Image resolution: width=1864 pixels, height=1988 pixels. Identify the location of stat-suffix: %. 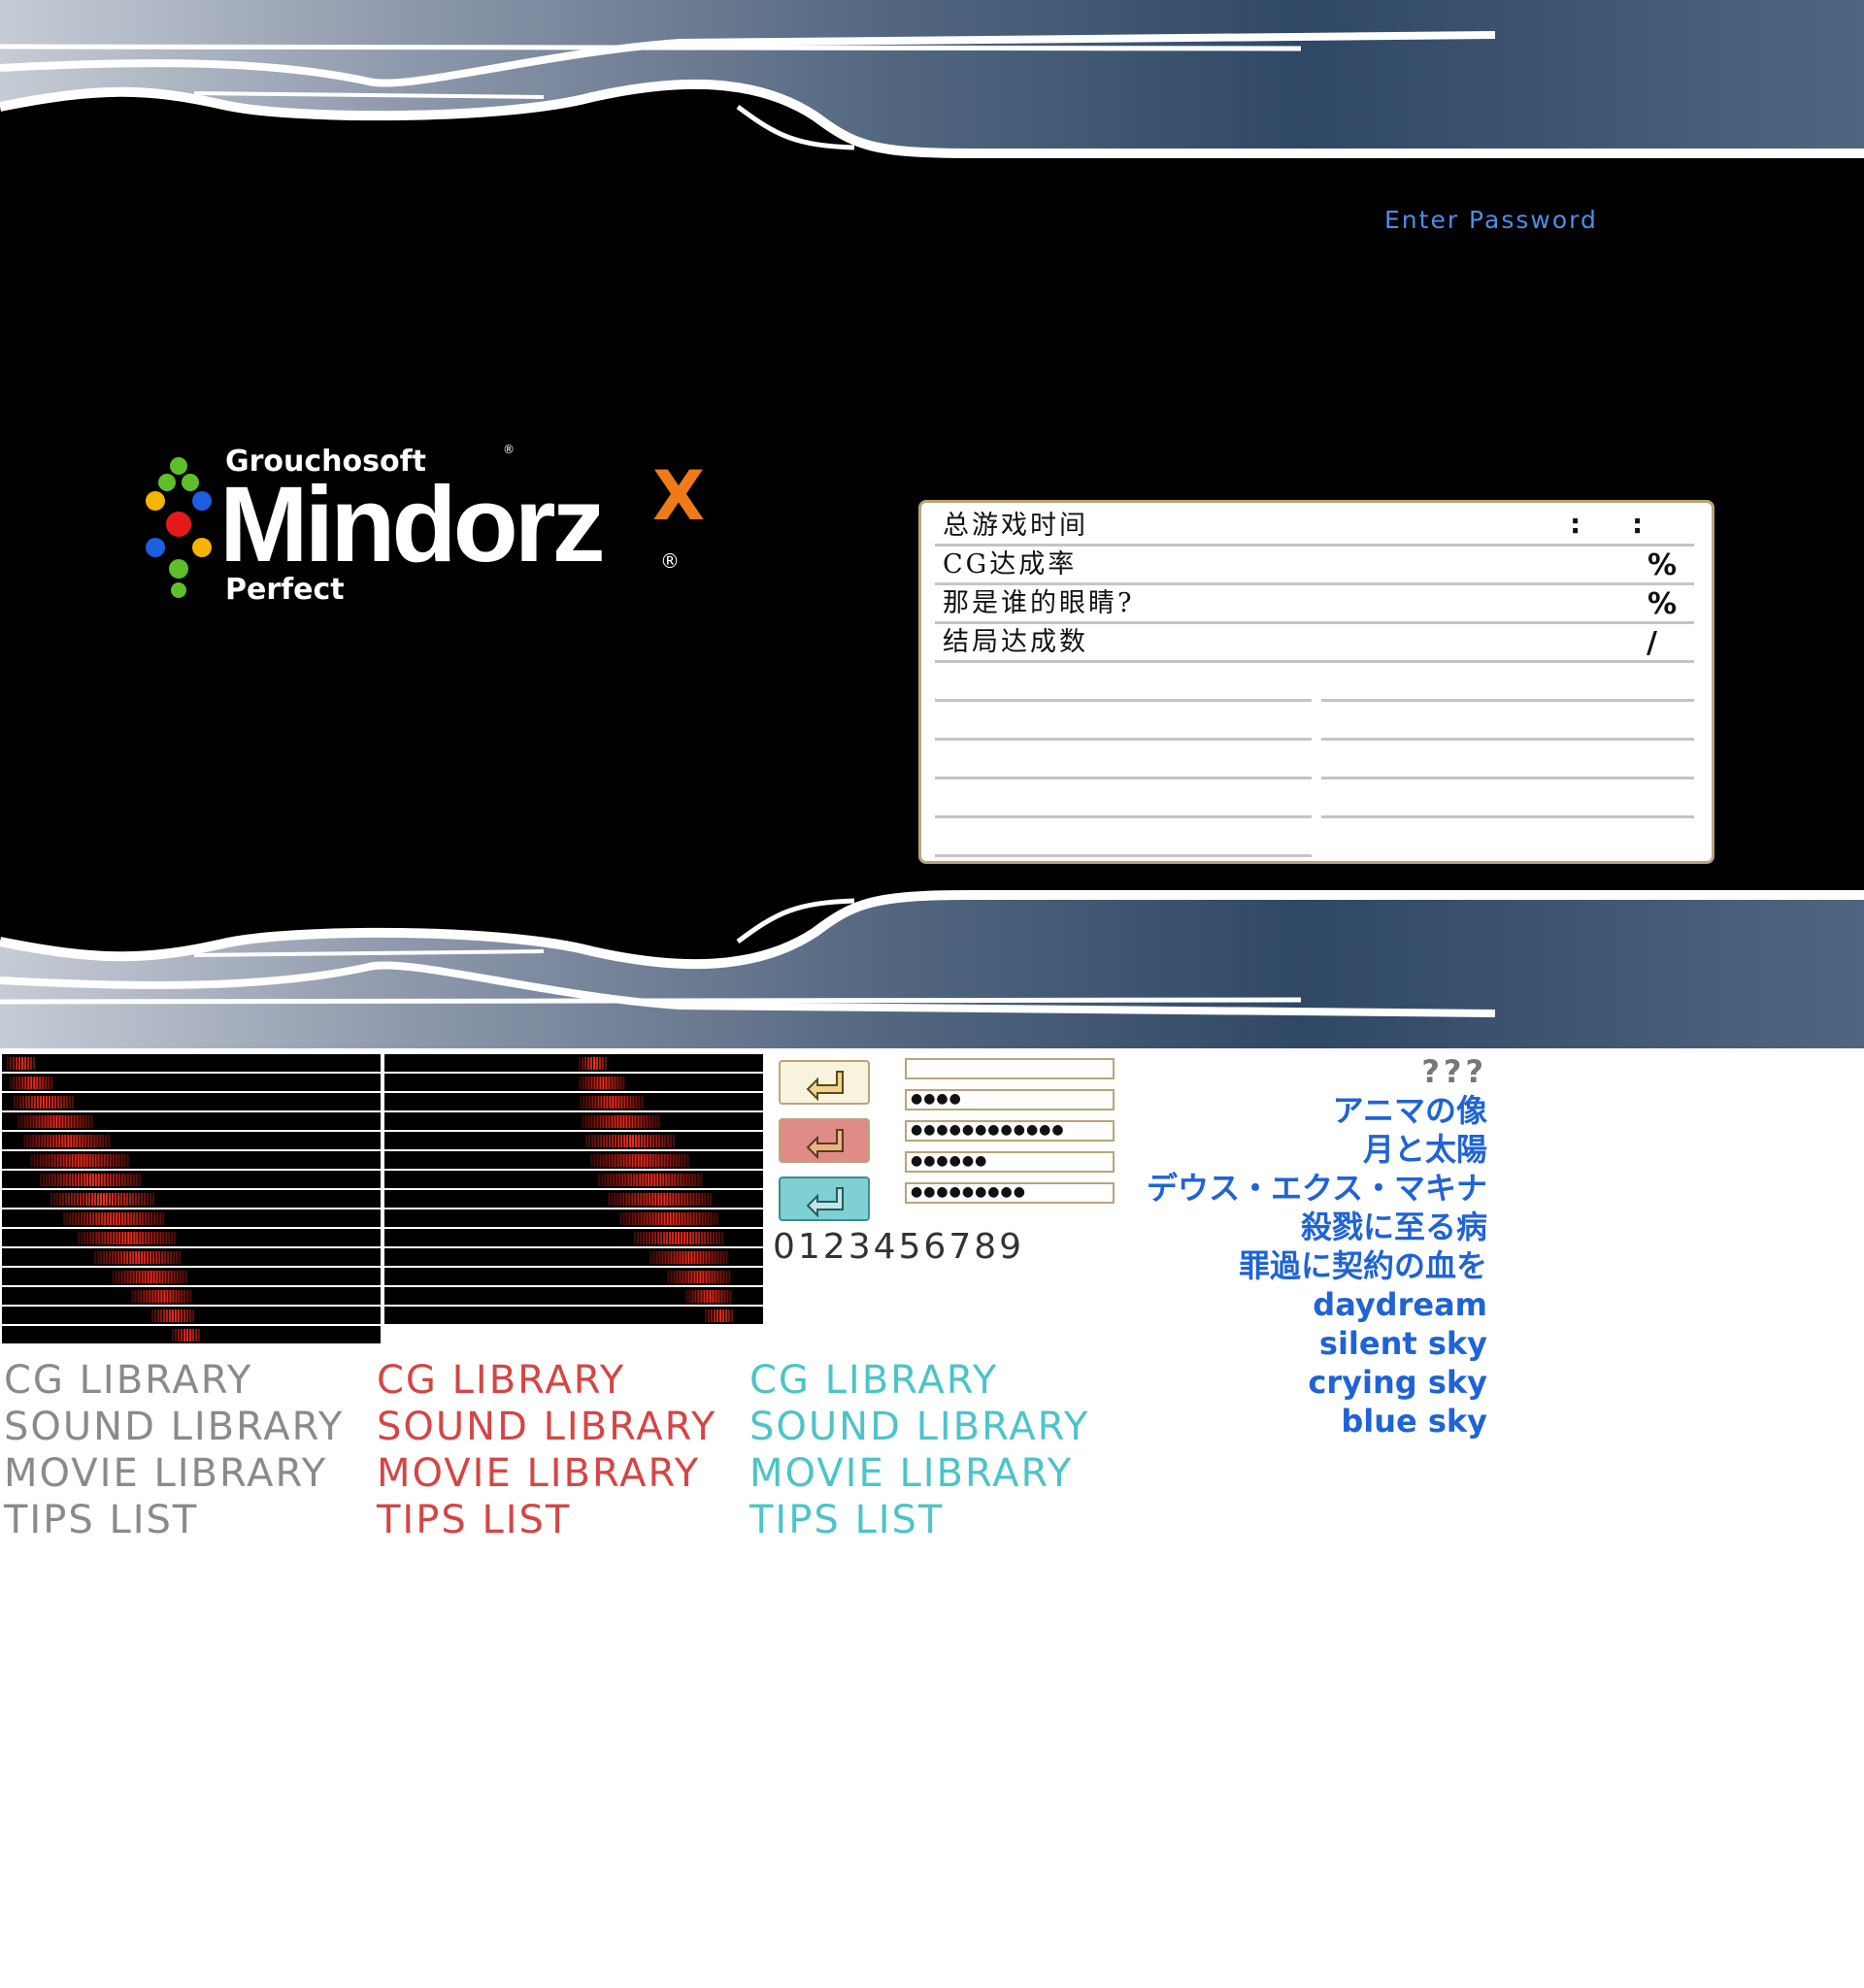
(1662, 565).